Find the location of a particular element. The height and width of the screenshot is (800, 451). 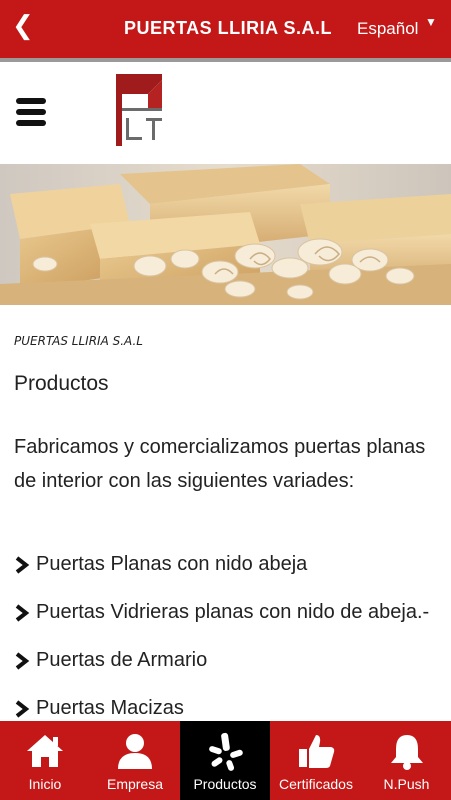

top-bar: ❮ PUERTAS LLIRIA S.A.L Español ▼ is located at coordinates (225, 31).